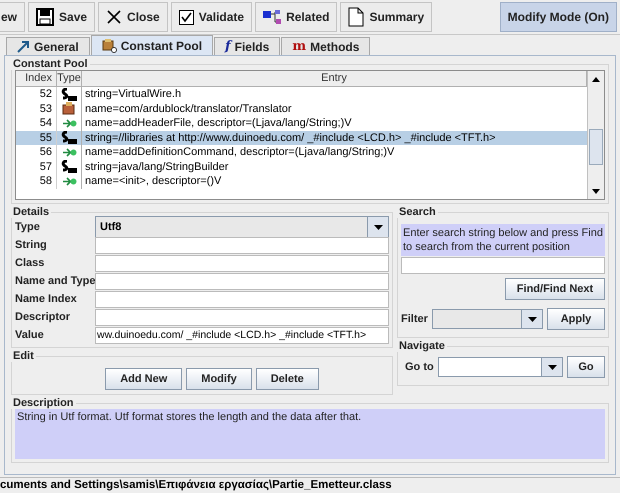  Describe the element at coordinates (211, 17) in the screenshot. I see `toolbar-button: Validate` at that location.